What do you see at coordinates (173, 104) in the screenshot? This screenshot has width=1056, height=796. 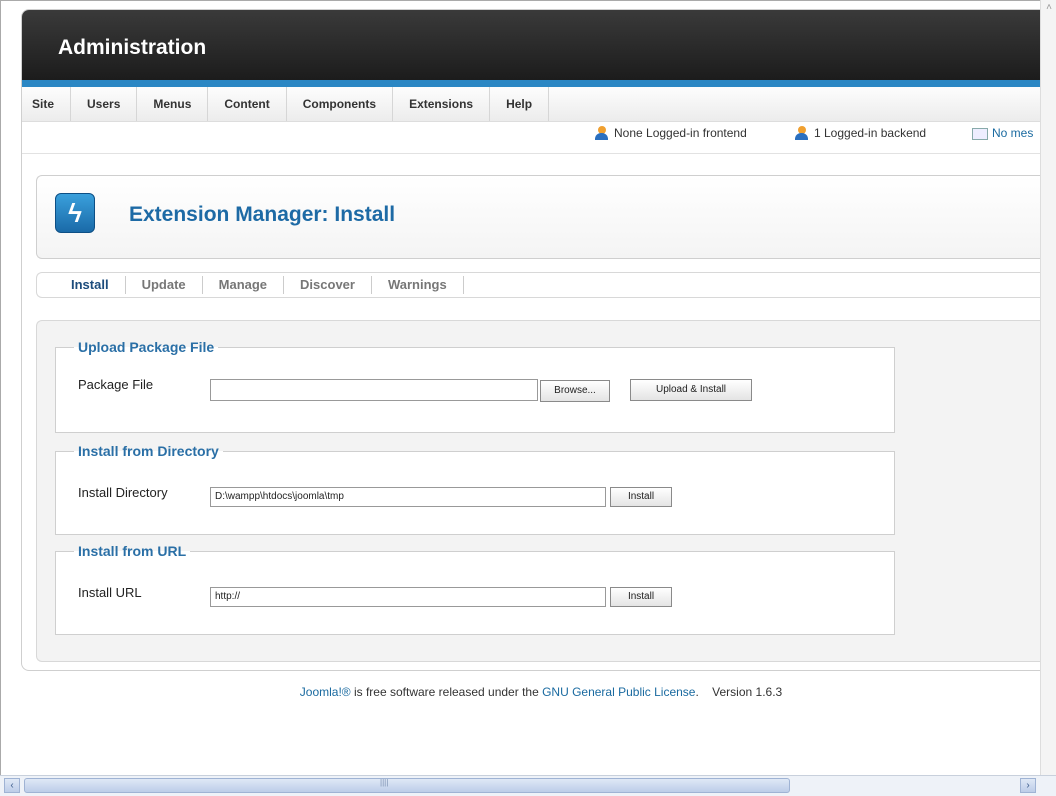 I see `menu-menus: Menus` at bounding box center [173, 104].